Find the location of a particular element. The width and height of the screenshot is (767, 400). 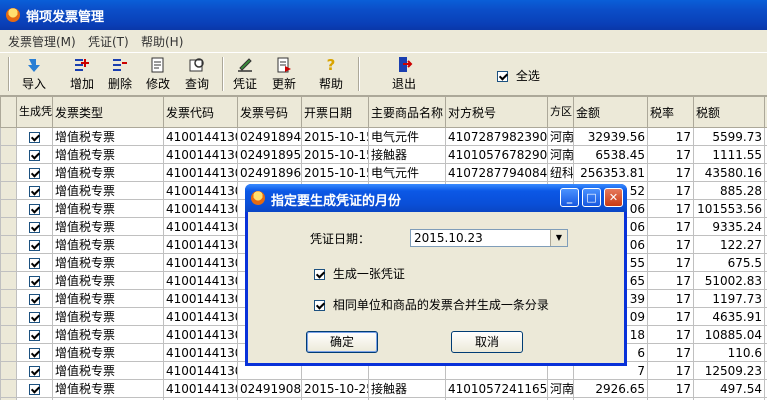

single-voucher-option: 生成一张凭证 is located at coordinates (359, 273).